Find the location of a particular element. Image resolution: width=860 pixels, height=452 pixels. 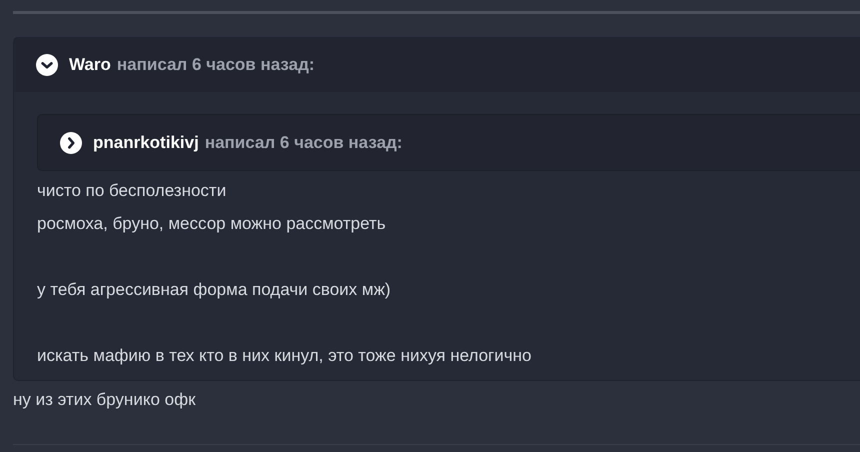

quote-text-line: чисто по бесполезности is located at coordinates (131, 191).